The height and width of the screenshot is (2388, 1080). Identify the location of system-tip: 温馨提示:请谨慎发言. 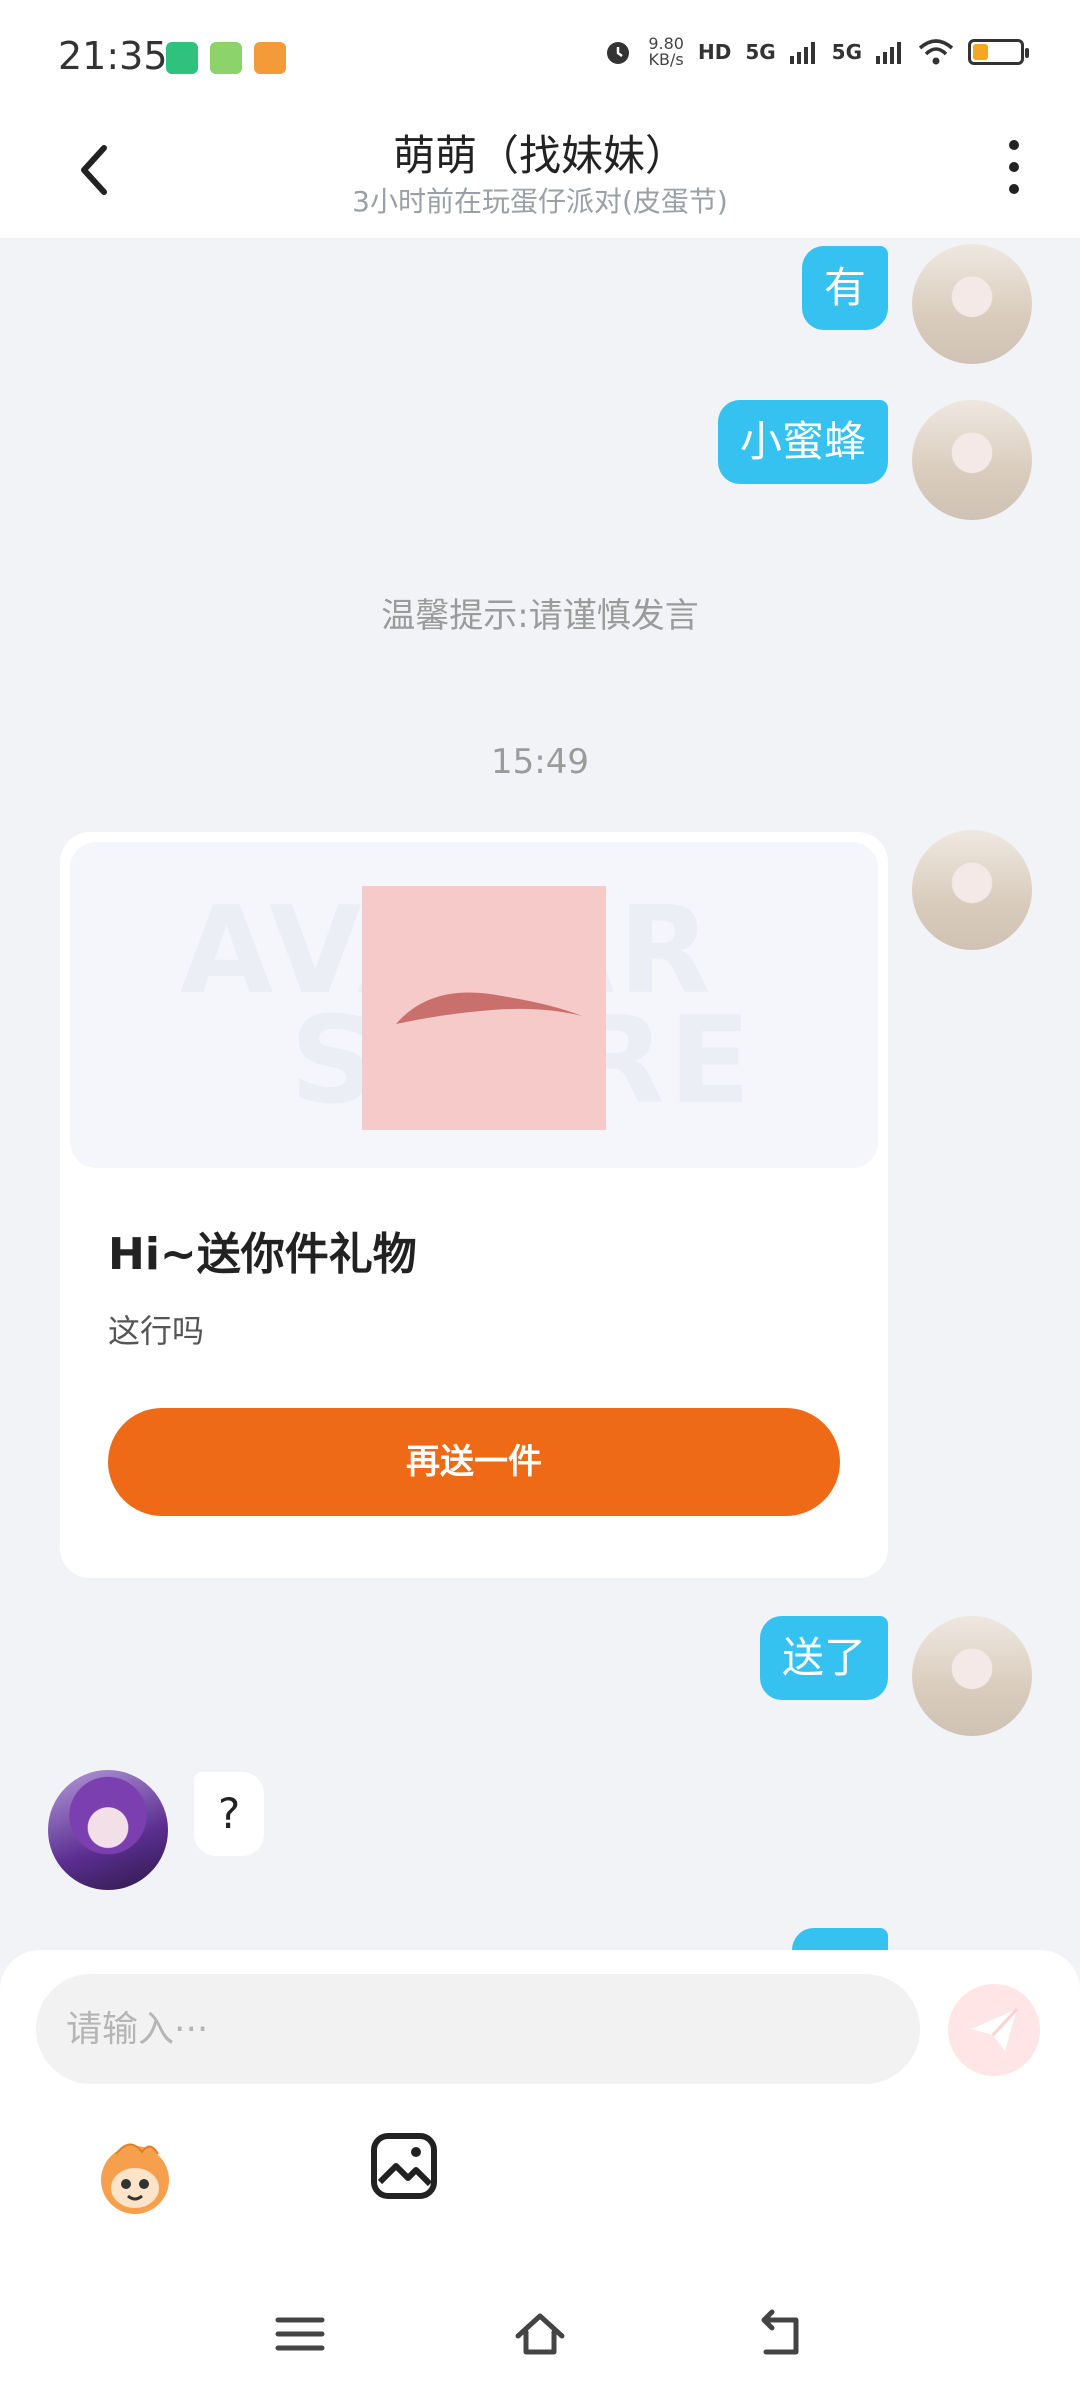
(540, 616).